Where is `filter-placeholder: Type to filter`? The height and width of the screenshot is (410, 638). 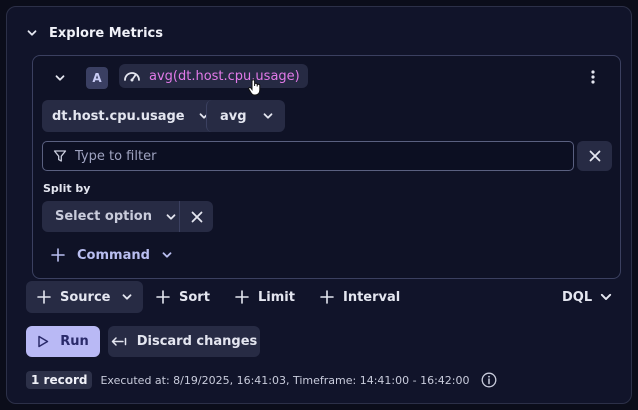 filter-placeholder: Type to filter is located at coordinates (116, 156).